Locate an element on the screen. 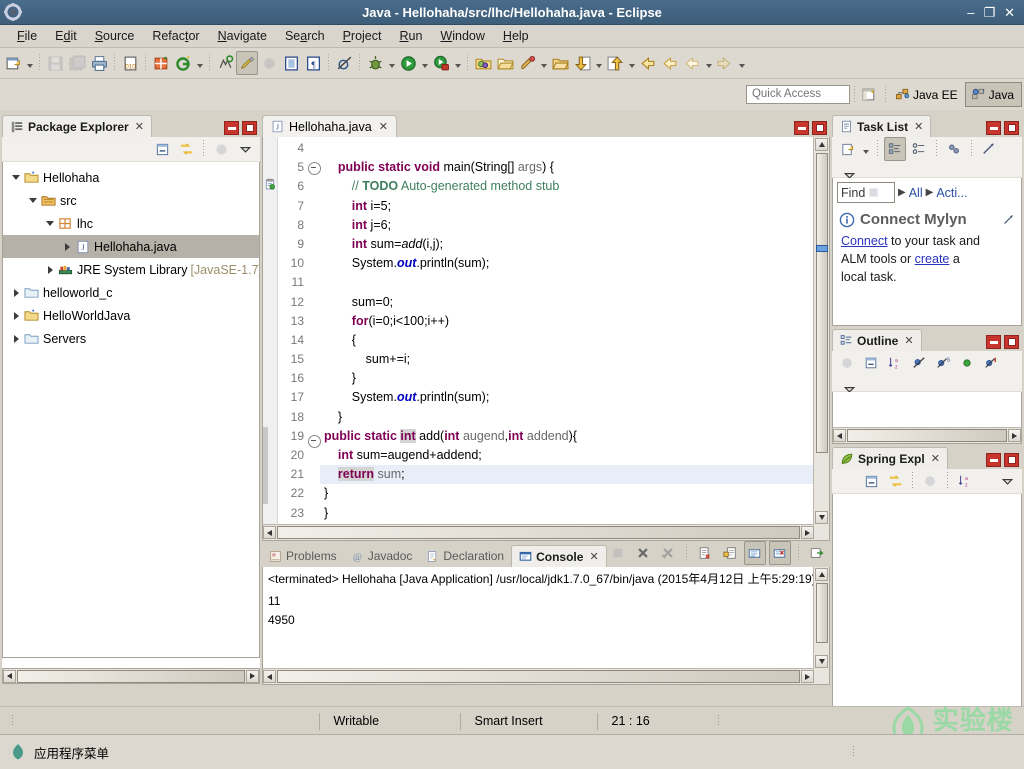 The height and width of the screenshot is (769, 1024). editor-hscroll-thumb is located at coordinates (538, 532).